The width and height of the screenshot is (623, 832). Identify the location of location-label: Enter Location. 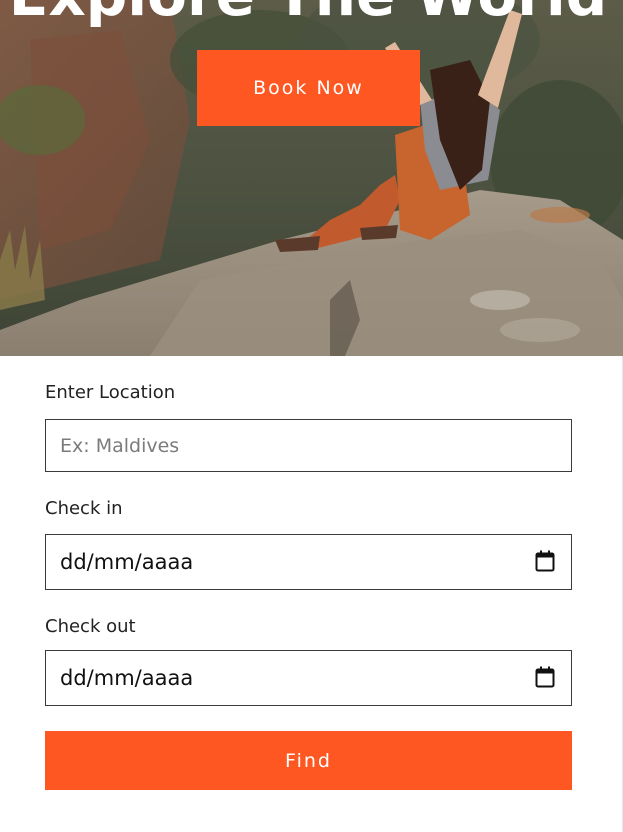
(110, 392).